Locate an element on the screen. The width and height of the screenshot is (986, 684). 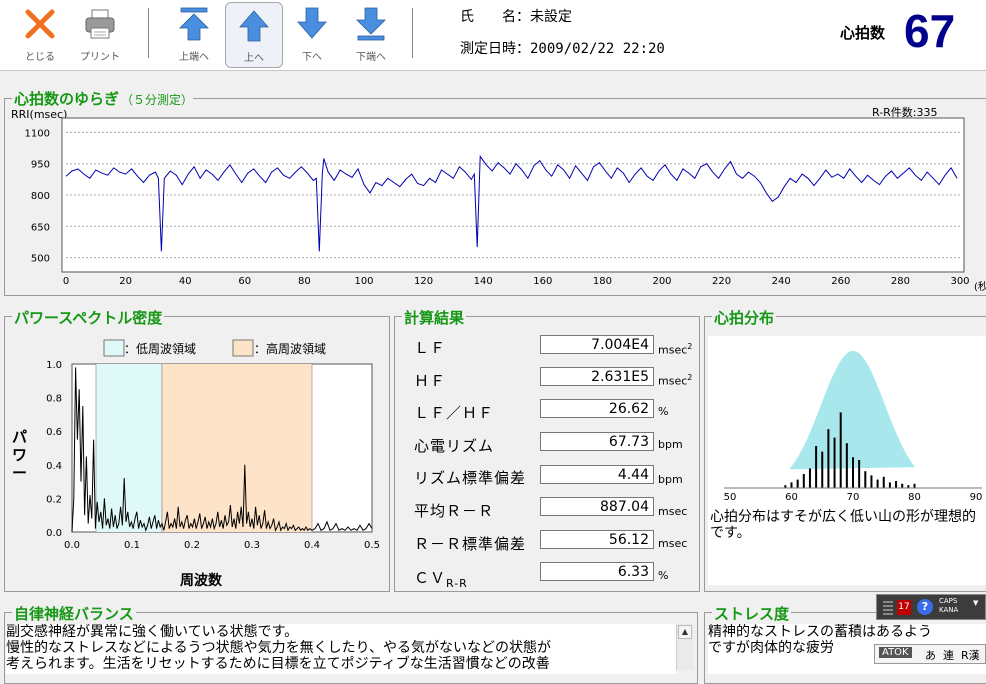
rri-x-unit: (秒 is located at coordinates (980, 286).